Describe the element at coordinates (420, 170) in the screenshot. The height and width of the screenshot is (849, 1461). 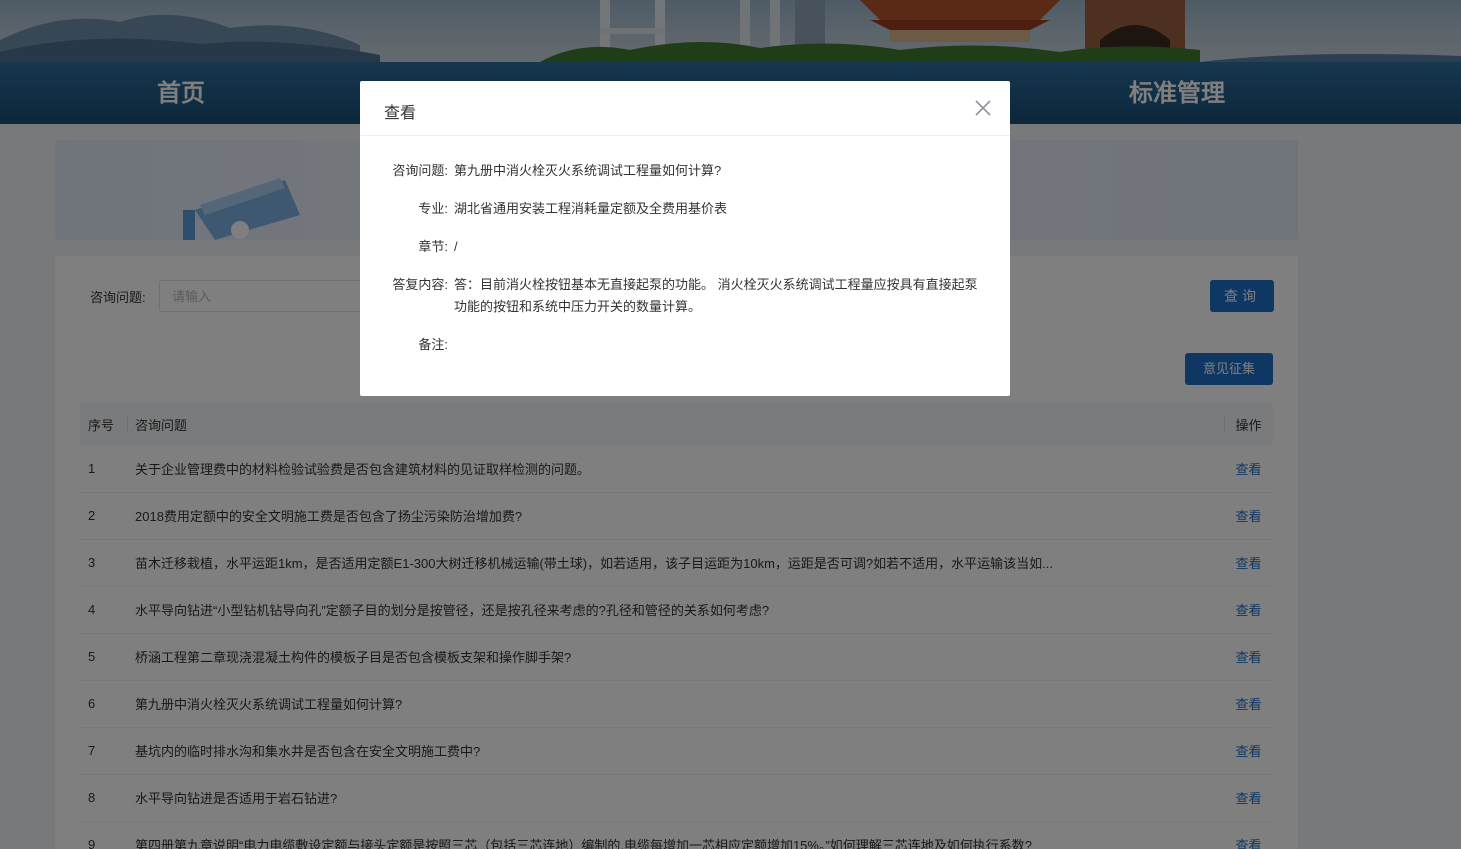
I see `field-label-question: 咨询问题:` at that location.